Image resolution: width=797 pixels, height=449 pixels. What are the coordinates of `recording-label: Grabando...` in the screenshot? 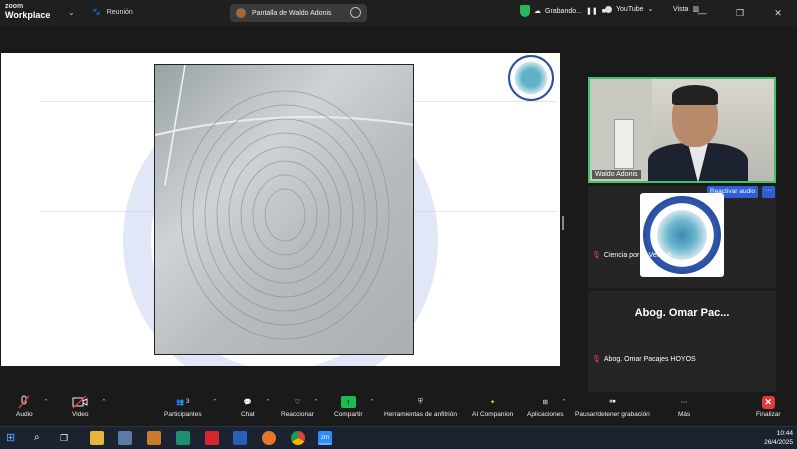 It's located at (563, 11).